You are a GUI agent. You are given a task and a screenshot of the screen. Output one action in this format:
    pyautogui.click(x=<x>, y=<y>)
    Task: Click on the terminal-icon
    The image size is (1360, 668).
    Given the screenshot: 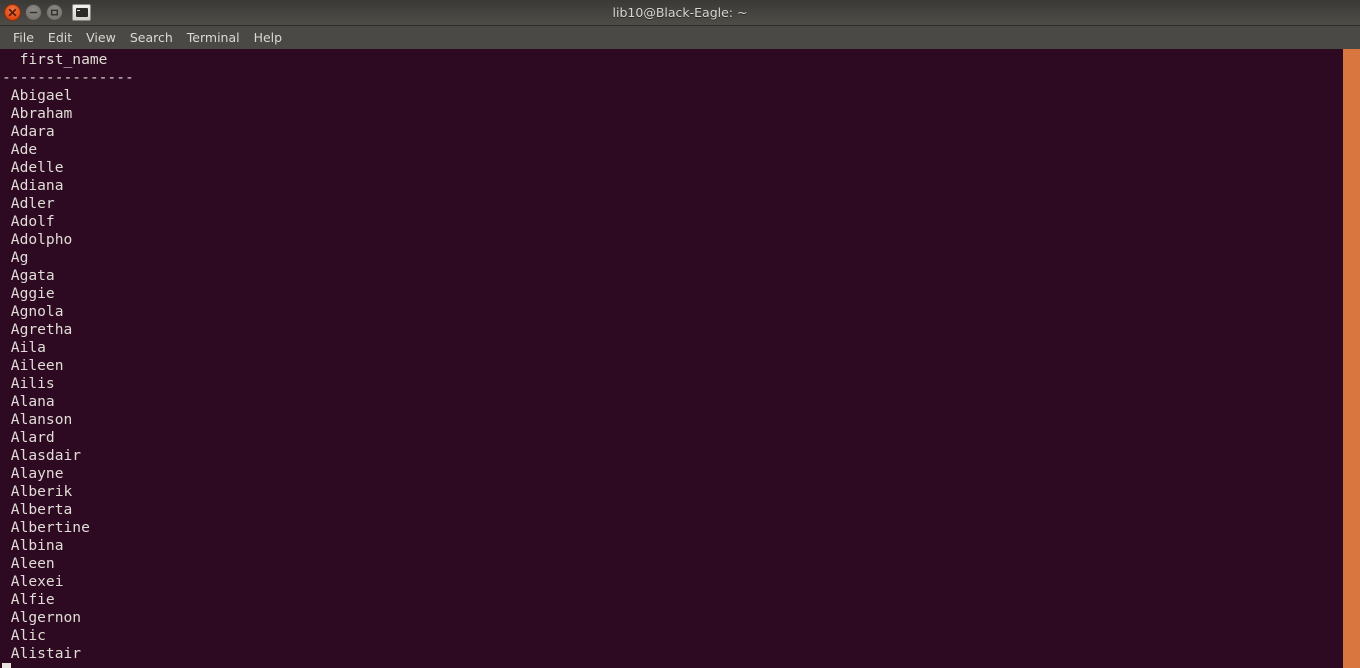 What is the action you would take?
    pyautogui.click(x=81, y=12)
    